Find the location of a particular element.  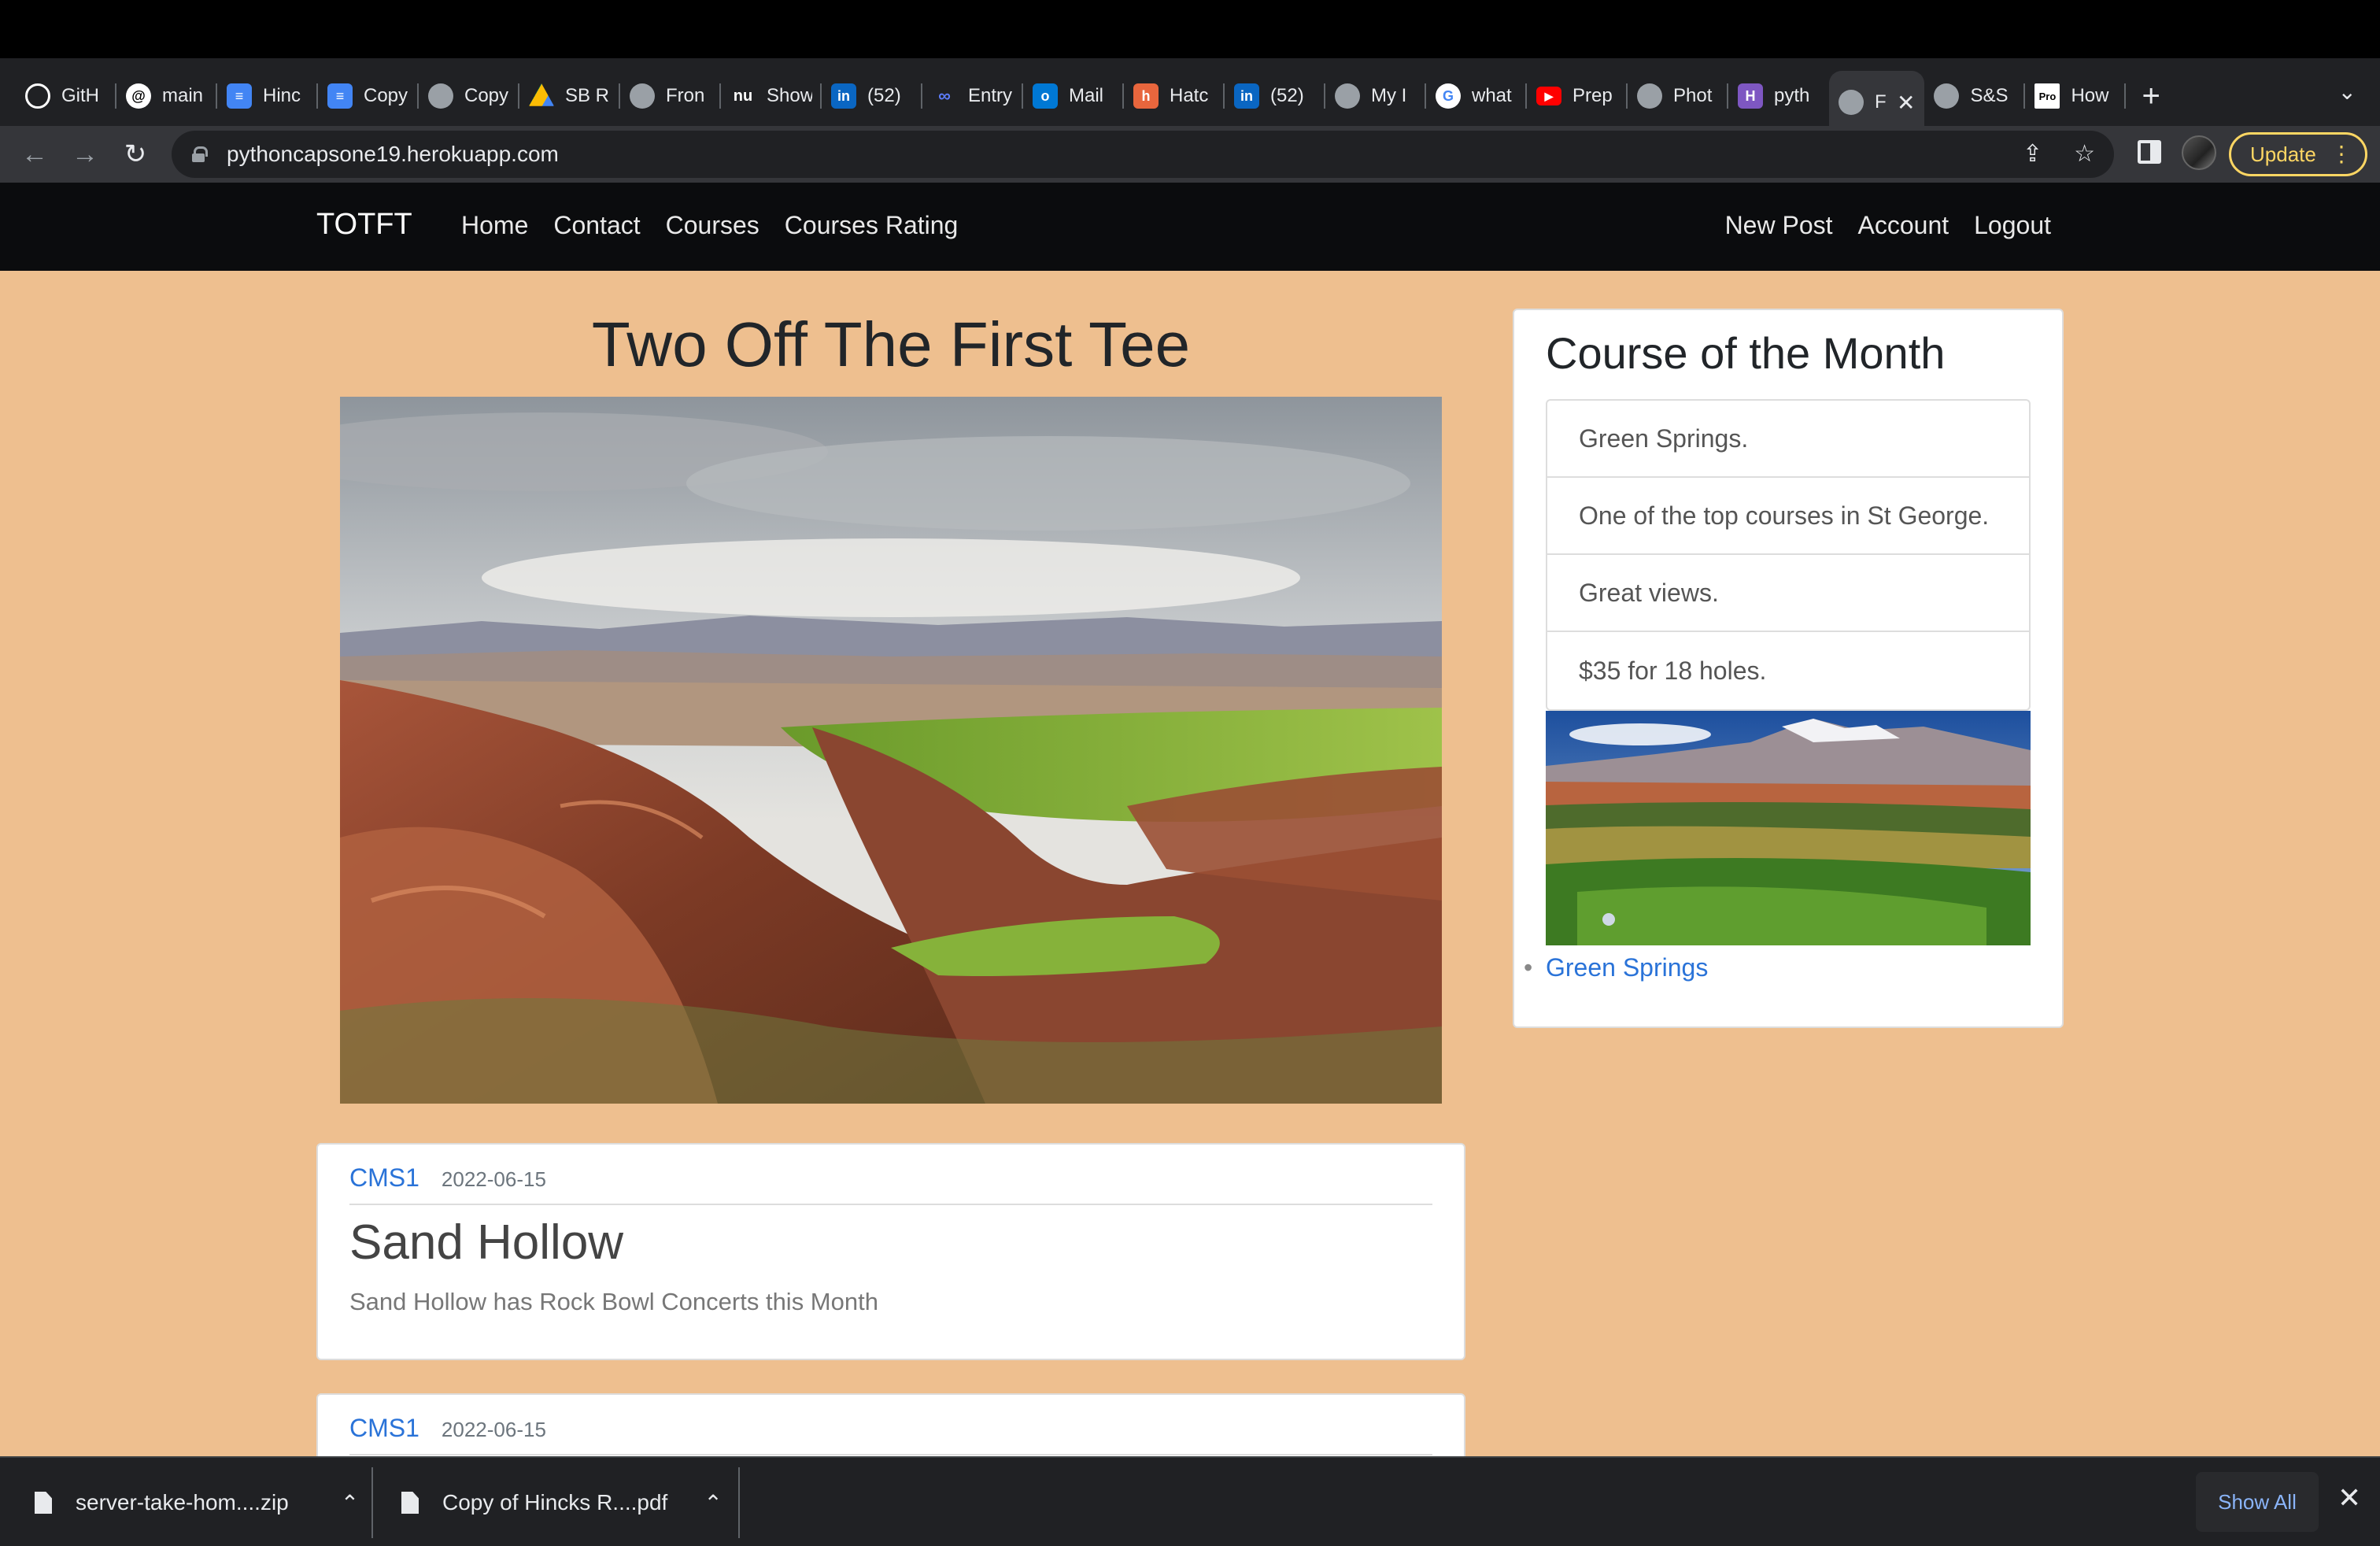

threads-icon: @ is located at coordinates (138, 96).